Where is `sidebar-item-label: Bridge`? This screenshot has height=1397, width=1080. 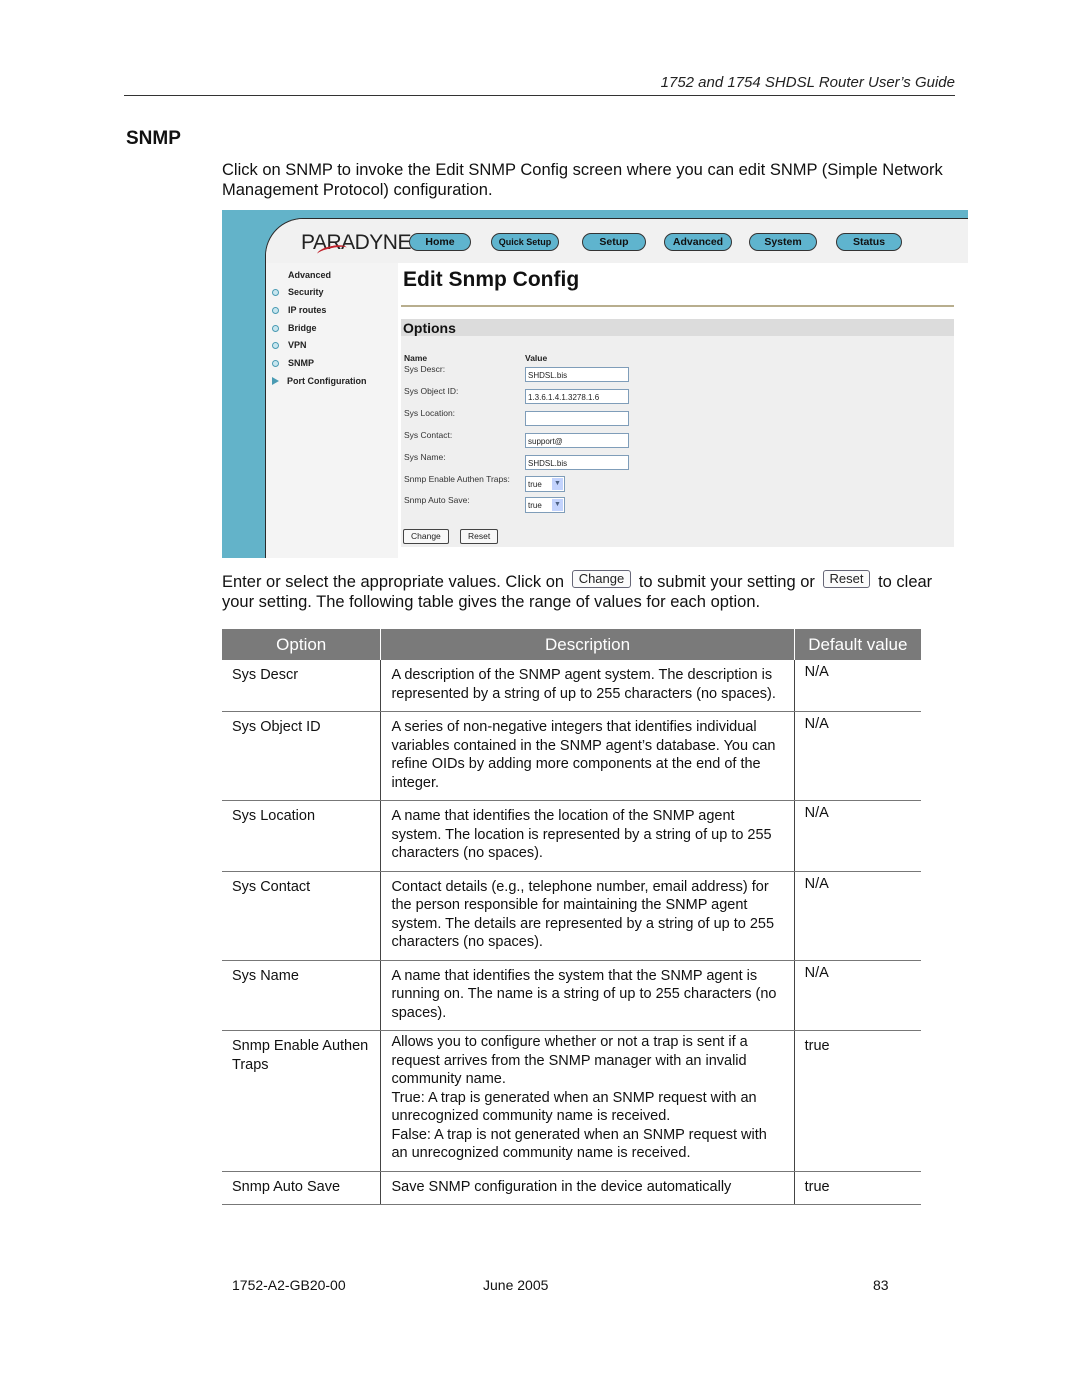
sidebar-item-label: Bridge is located at coordinates (302, 328).